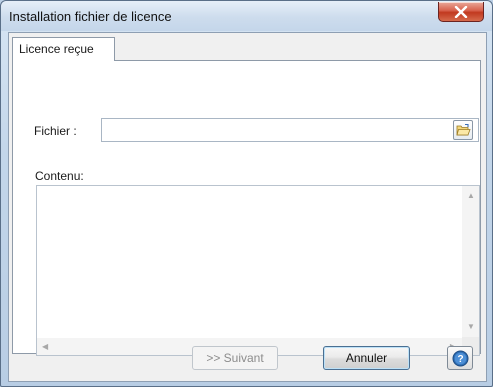 The width and height of the screenshot is (493, 387). What do you see at coordinates (90, 16) in the screenshot?
I see `window-title: Installation fichier de licence` at bounding box center [90, 16].